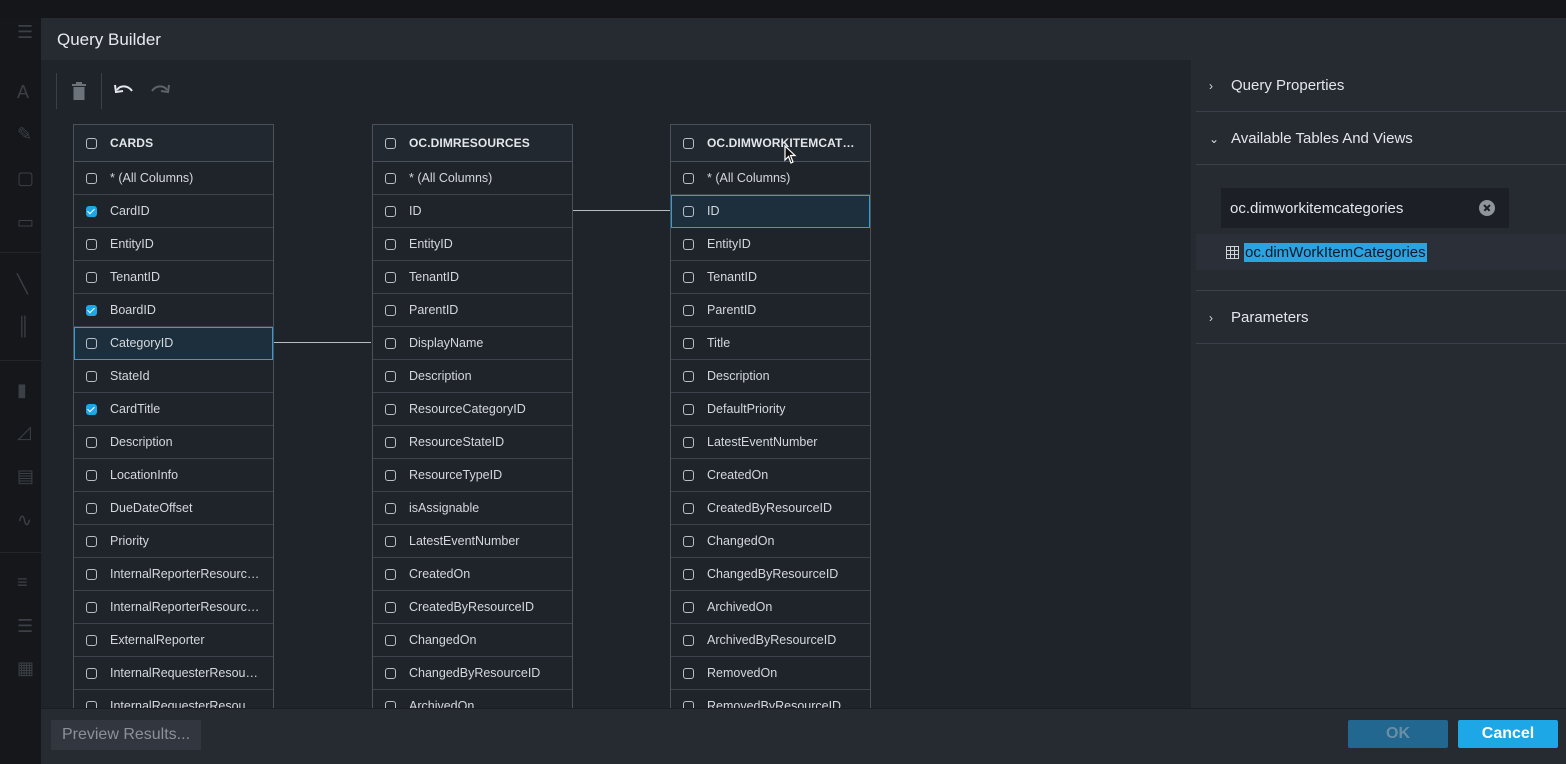  What do you see at coordinates (173, 143) in the screenshot?
I see `table-header: CARDS` at bounding box center [173, 143].